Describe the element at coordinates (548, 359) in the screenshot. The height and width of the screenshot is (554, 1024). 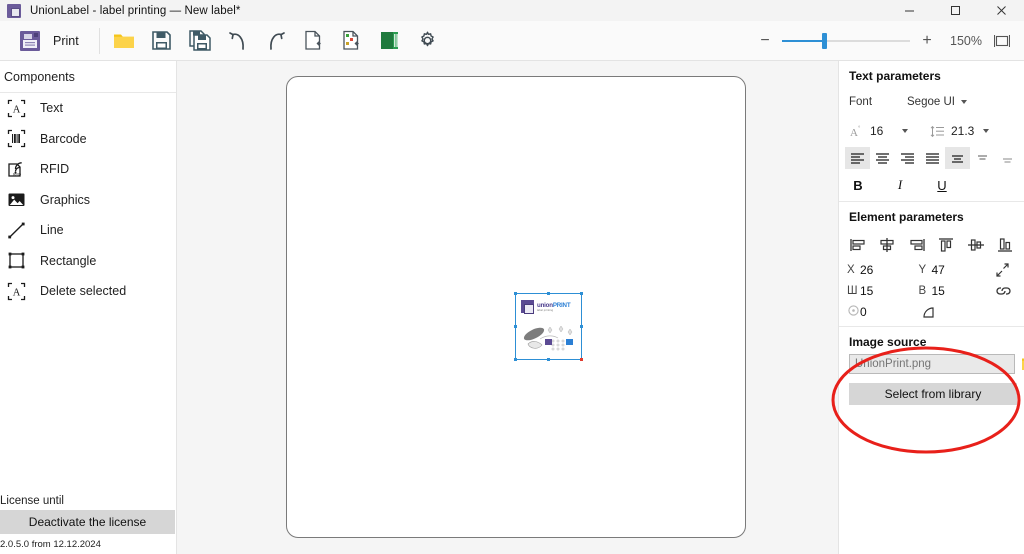
I see `resize-handle-bc` at that location.